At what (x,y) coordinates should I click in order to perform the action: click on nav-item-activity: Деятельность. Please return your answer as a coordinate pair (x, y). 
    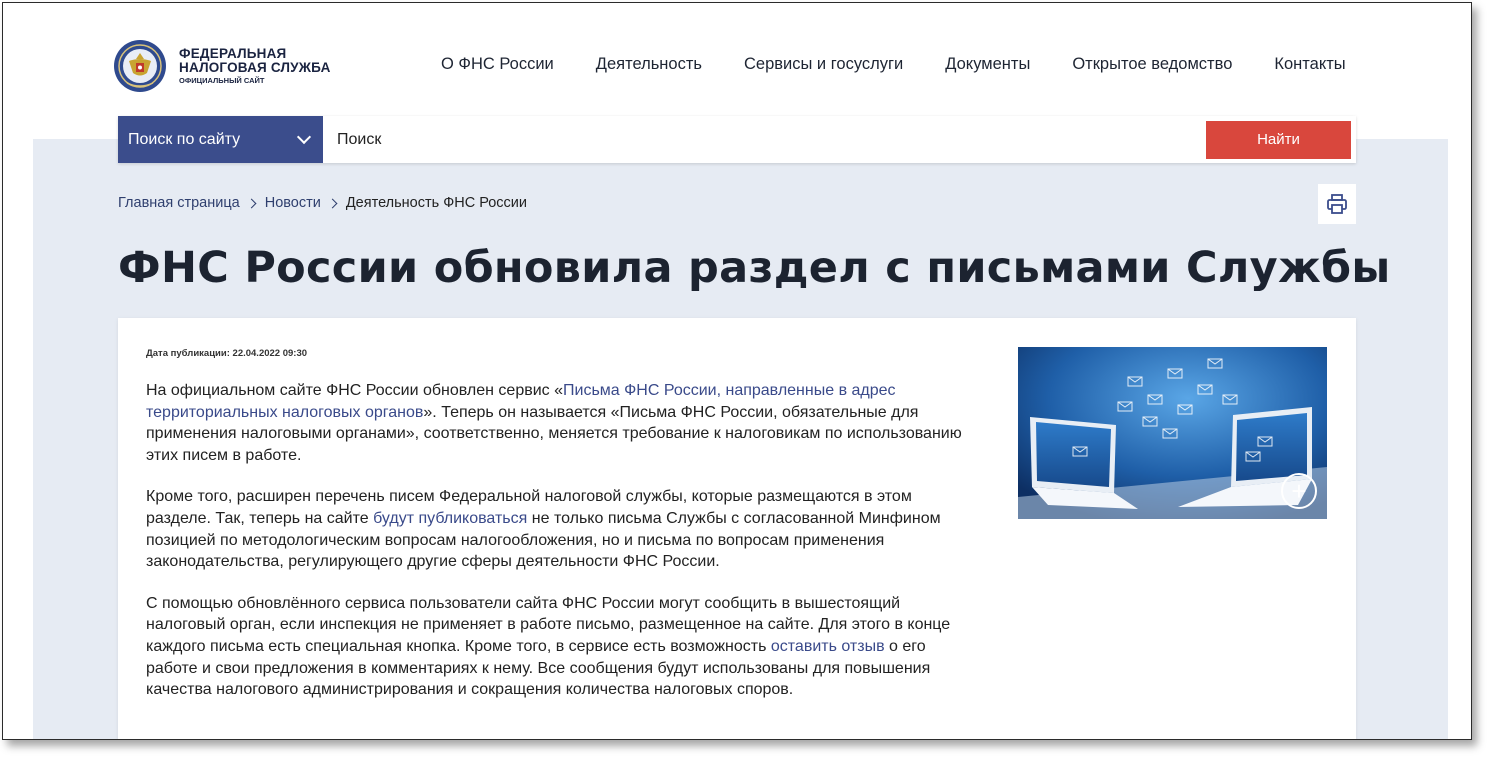
    Looking at the image, I should click on (649, 64).